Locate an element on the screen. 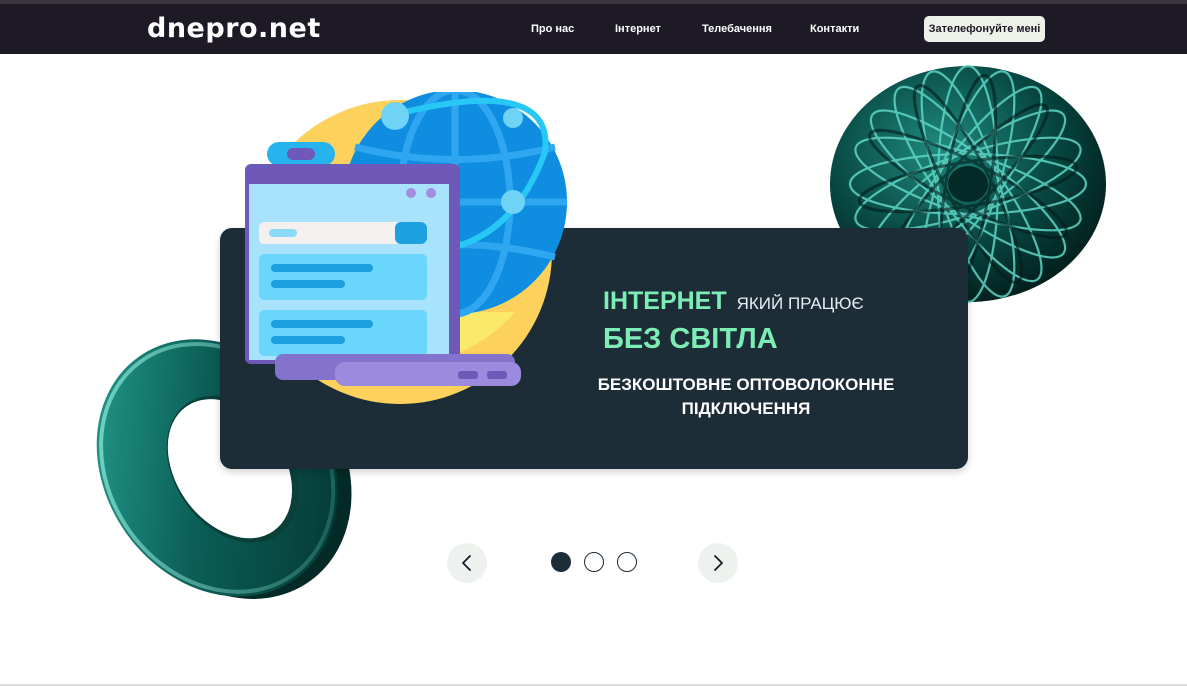 This screenshot has height=686, width=1187. chevron-right-icon is located at coordinates (718, 563).